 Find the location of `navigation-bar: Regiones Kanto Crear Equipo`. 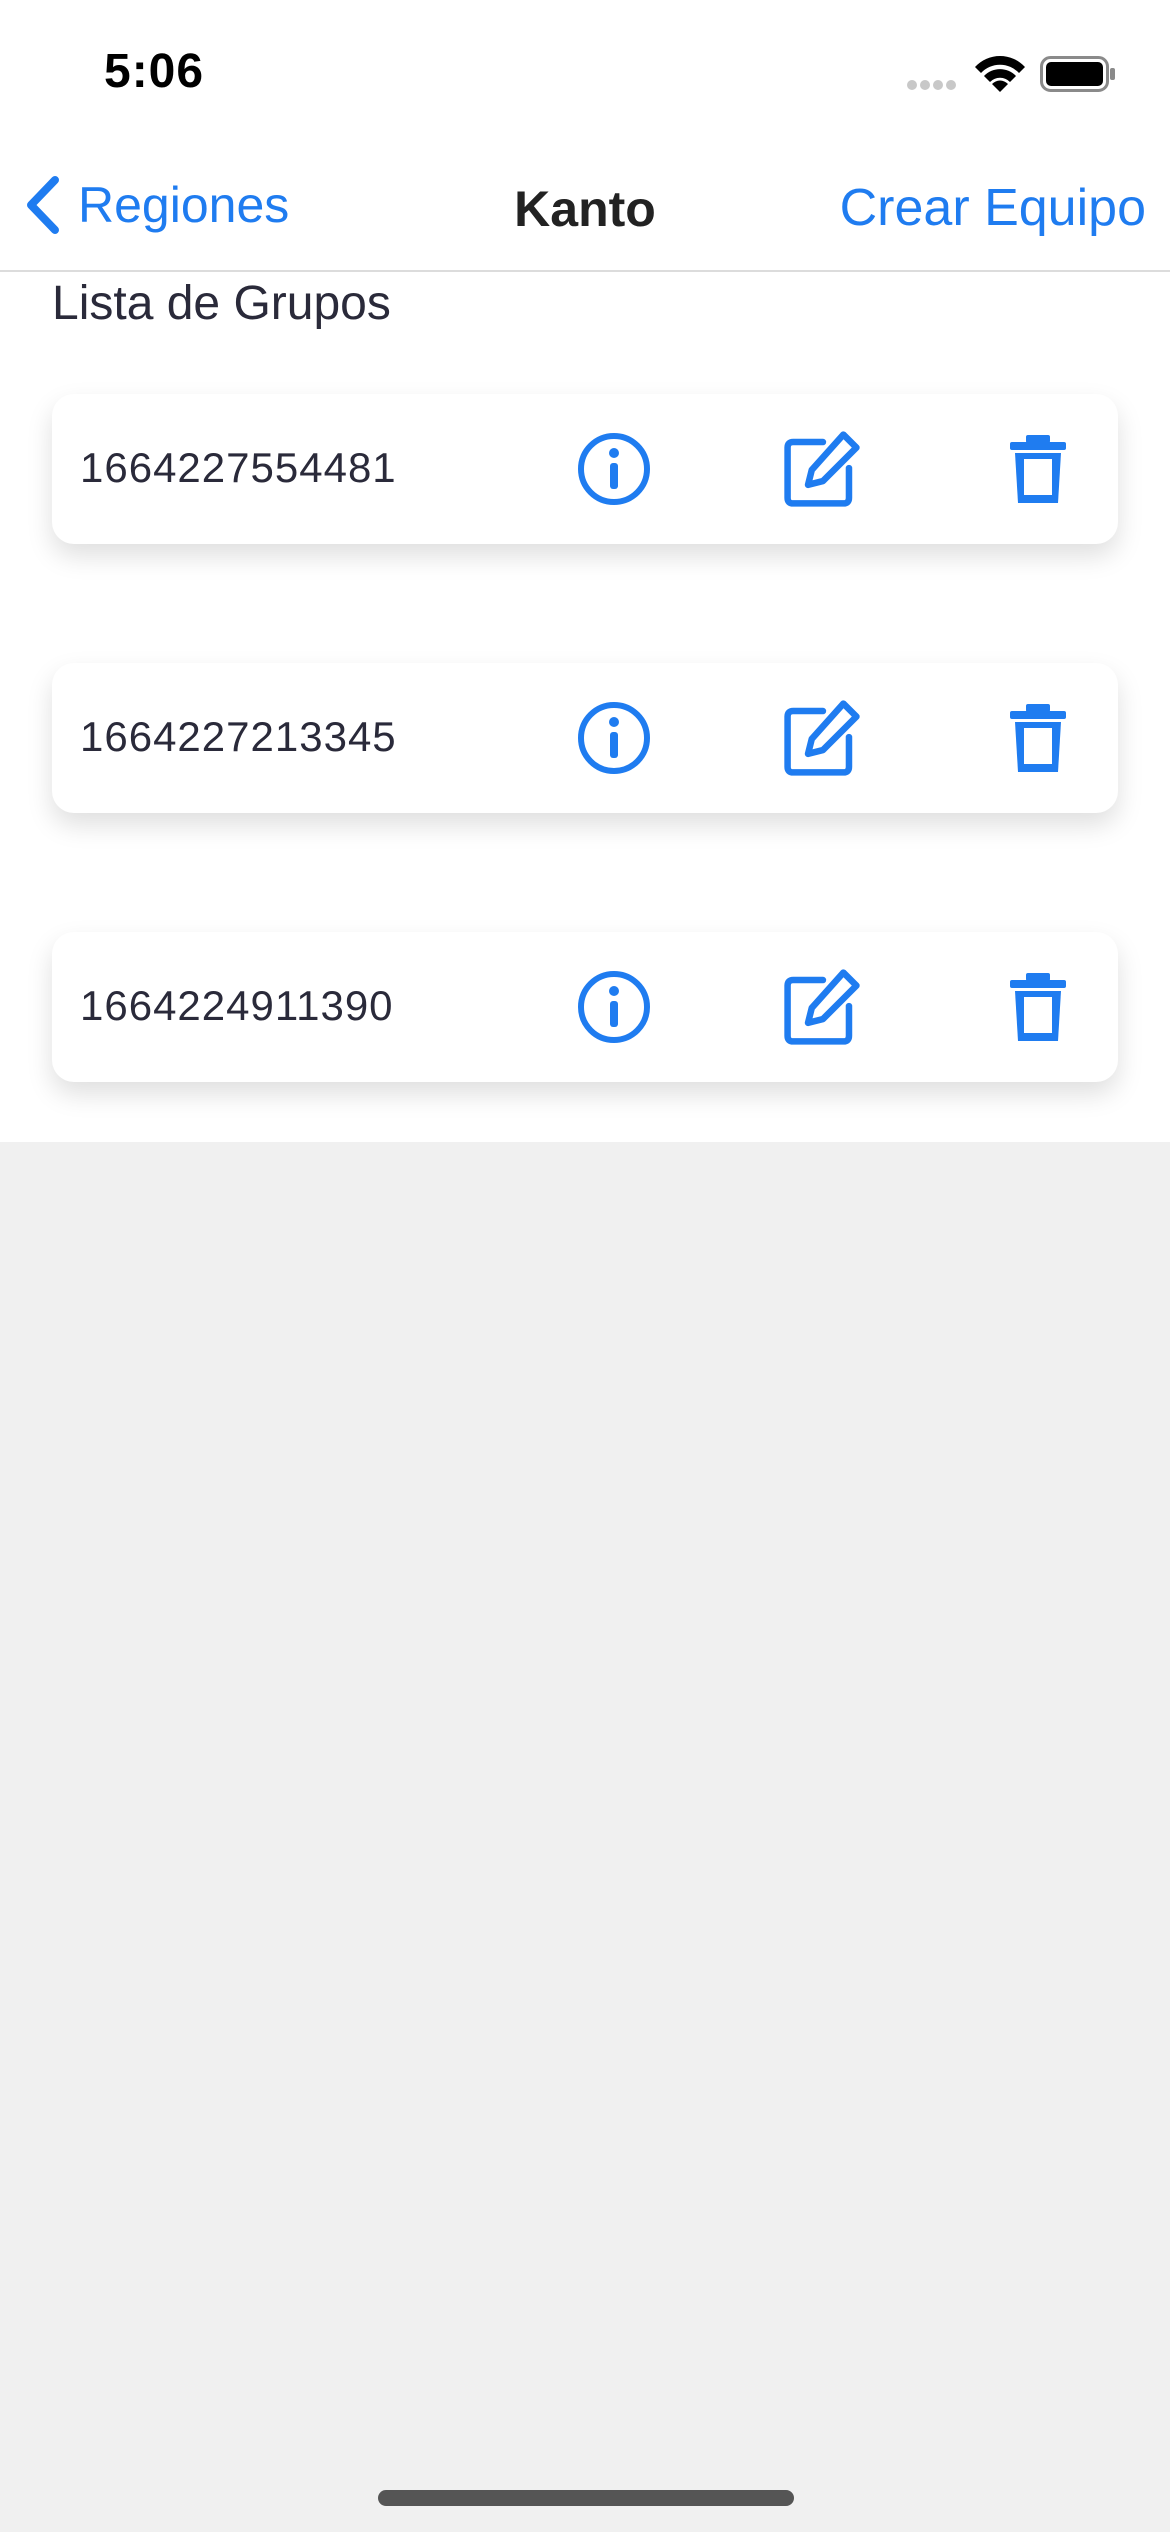

navigation-bar: Regiones Kanto Crear Equipo is located at coordinates (585, 206).